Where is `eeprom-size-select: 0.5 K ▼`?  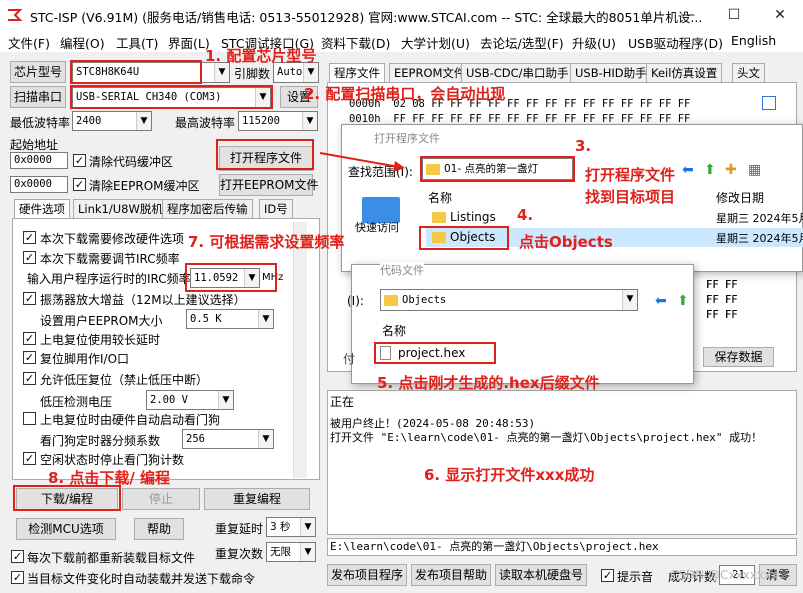 eeprom-size-select: 0.5 K ▼ is located at coordinates (230, 319).